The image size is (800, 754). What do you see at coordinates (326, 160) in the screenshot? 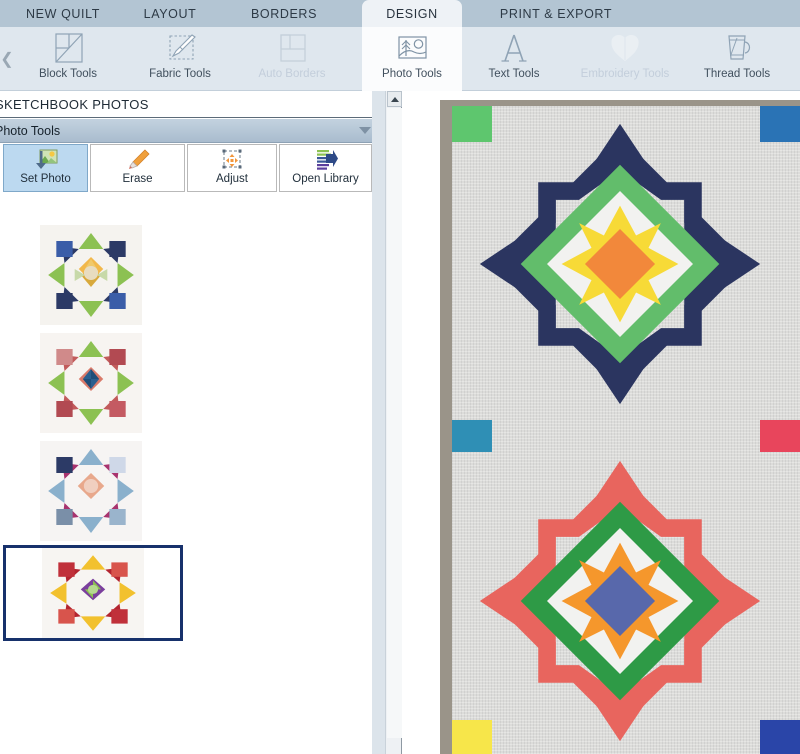
I see `open-library-icon` at bounding box center [326, 160].